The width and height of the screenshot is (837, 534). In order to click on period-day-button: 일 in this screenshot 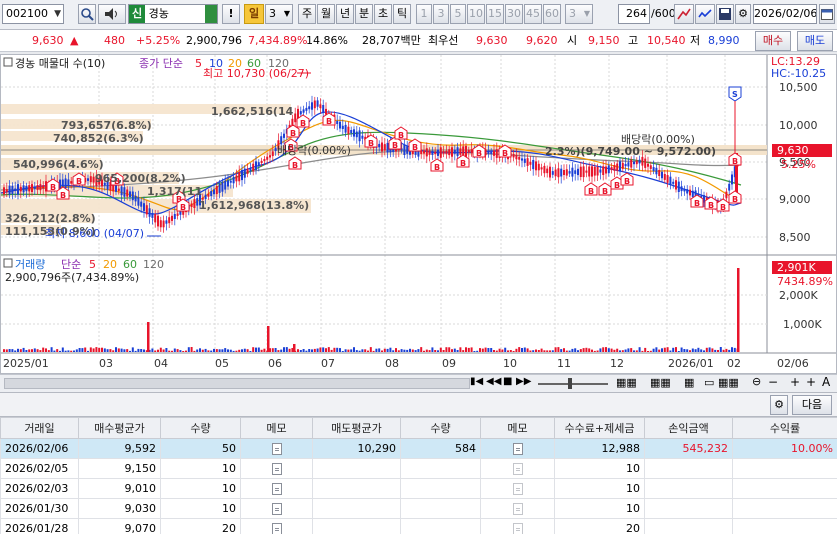, I will do `click(254, 14)`.